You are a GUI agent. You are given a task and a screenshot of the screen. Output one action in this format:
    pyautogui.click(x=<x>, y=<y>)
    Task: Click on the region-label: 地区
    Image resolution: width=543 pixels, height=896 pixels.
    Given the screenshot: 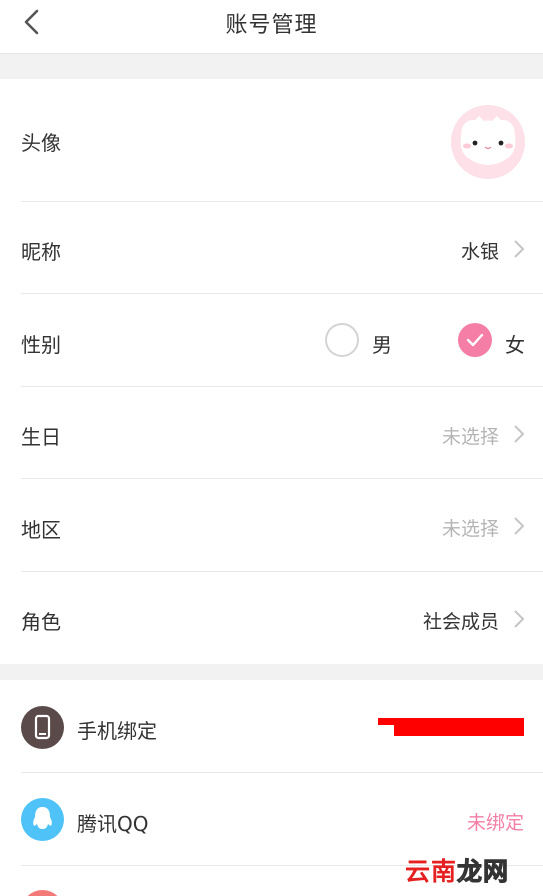 What is the action you would take?
    pyautogui.click(x=41, y=530)
    